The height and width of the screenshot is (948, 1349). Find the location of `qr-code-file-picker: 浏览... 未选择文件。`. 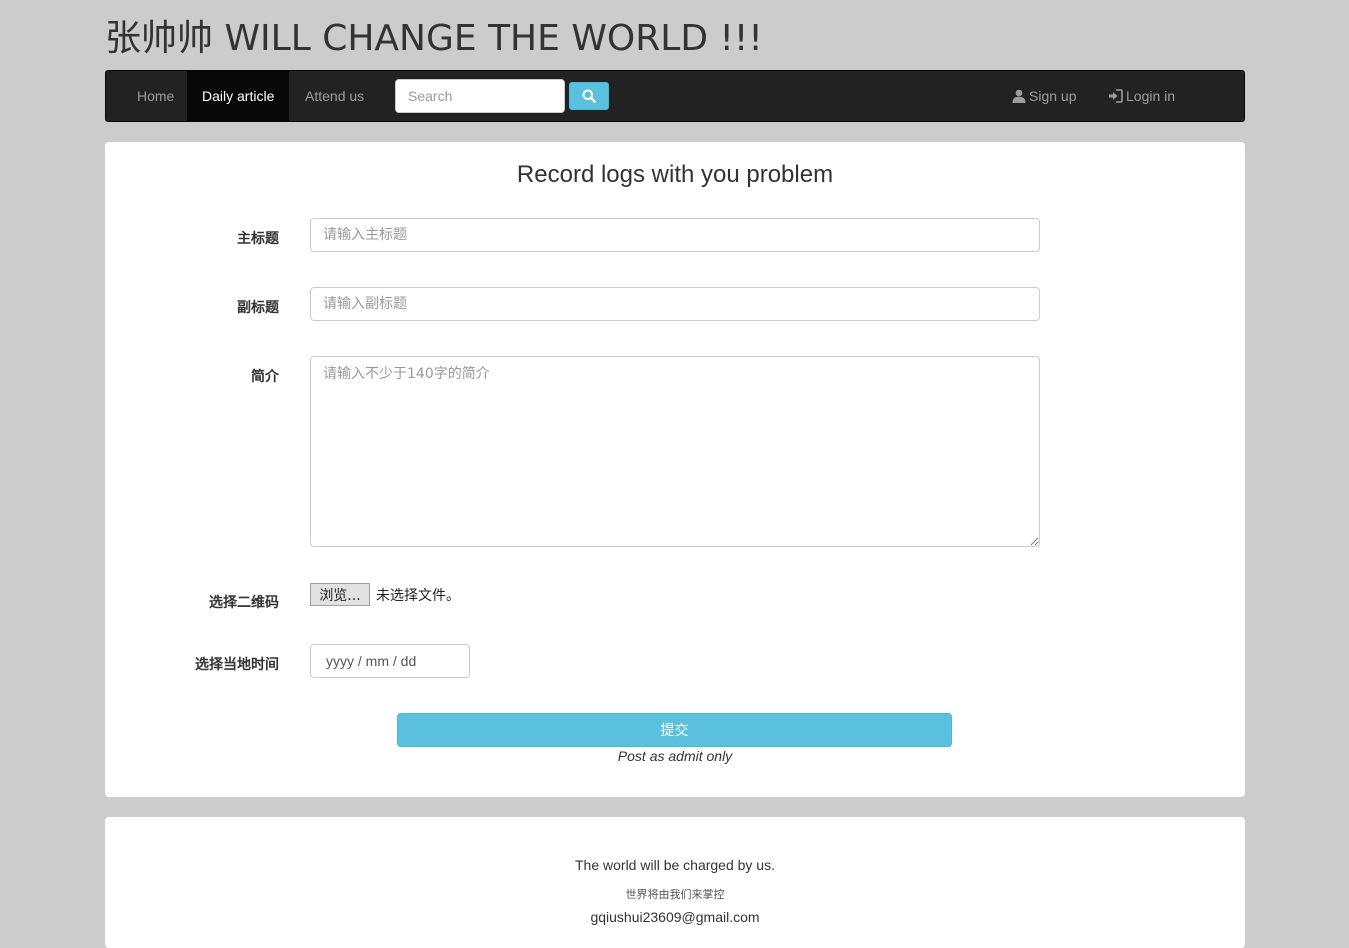

qr-code-file-picker: 浏览... 未选择文件。 is located at coordinates (385, 594).